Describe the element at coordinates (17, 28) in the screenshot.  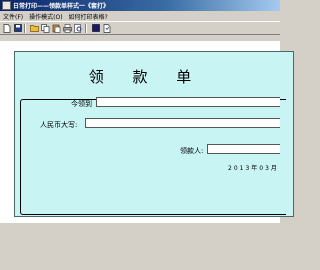
I see `save-icon` at that location.